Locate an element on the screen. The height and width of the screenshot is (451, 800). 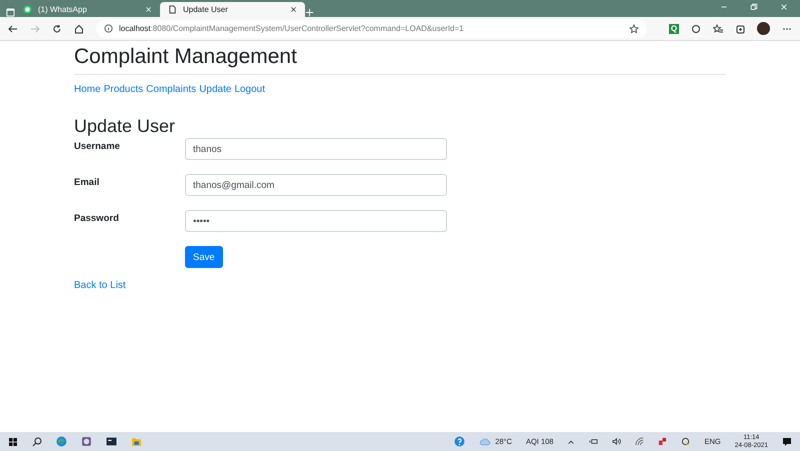
site-title: Complaint Management is located at coordinates (185, 57).